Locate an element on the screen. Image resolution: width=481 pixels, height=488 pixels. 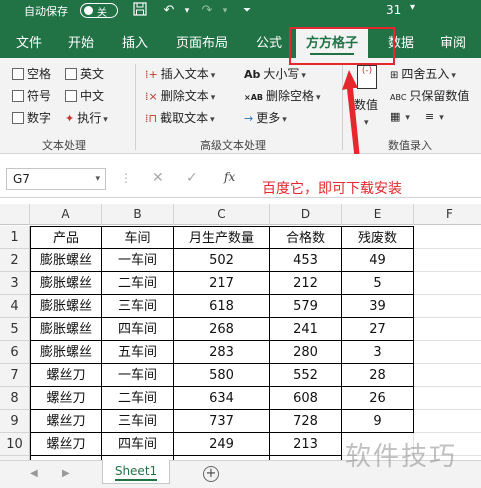
delete-text-button: ⁞× 删除文本 ▾ is located at coordinates (180, 95).